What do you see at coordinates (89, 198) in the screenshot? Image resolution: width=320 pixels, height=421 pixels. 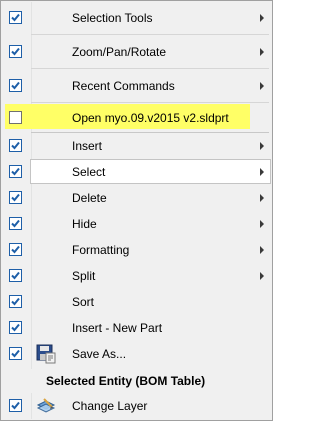 I see `menu-item-label: Delete` at bounding box center [89, 198].